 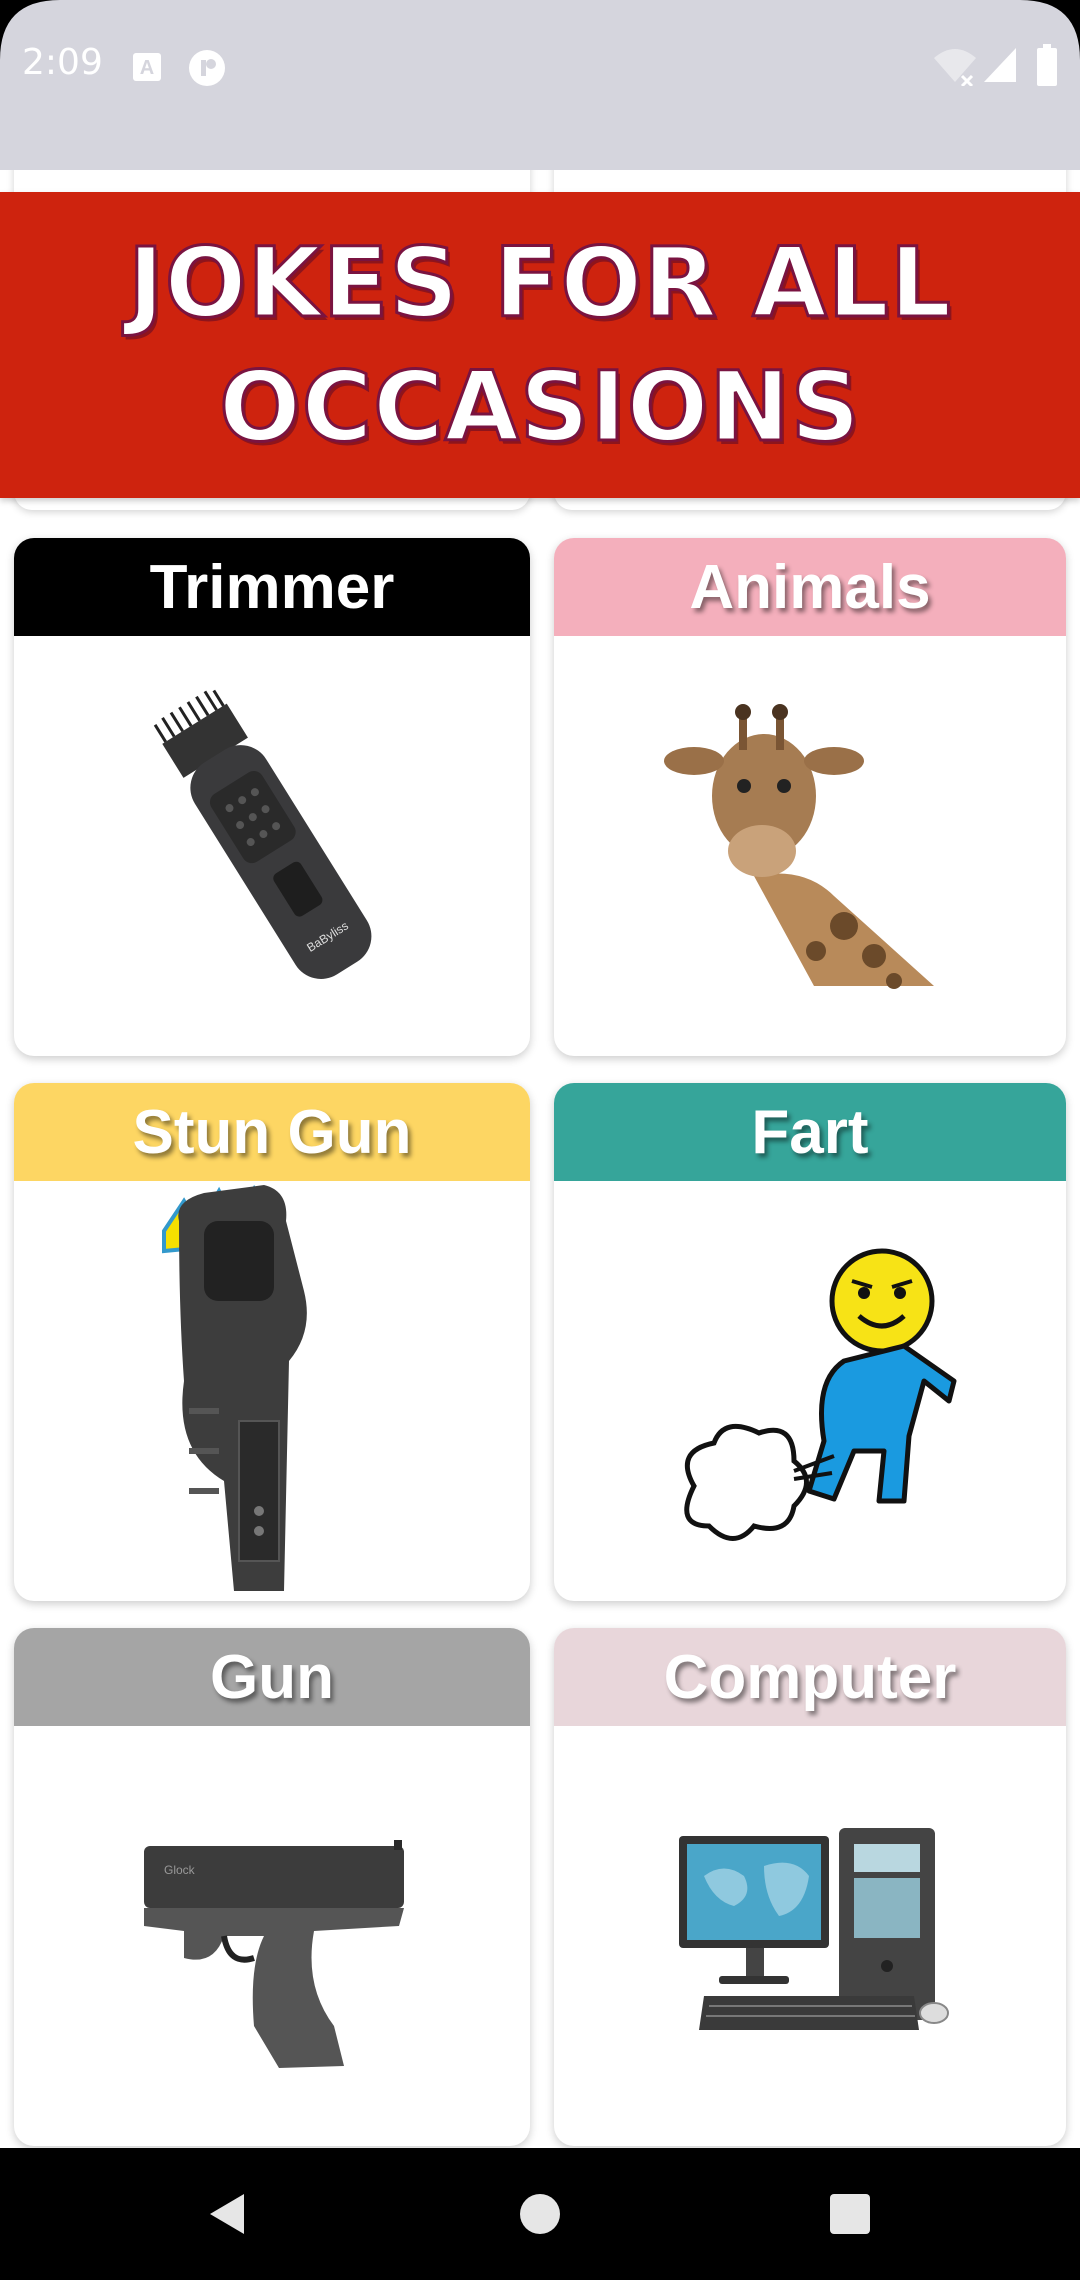 I want to click on category-header-stun-gun: Stun Gun, so click(x=272, y=1132).